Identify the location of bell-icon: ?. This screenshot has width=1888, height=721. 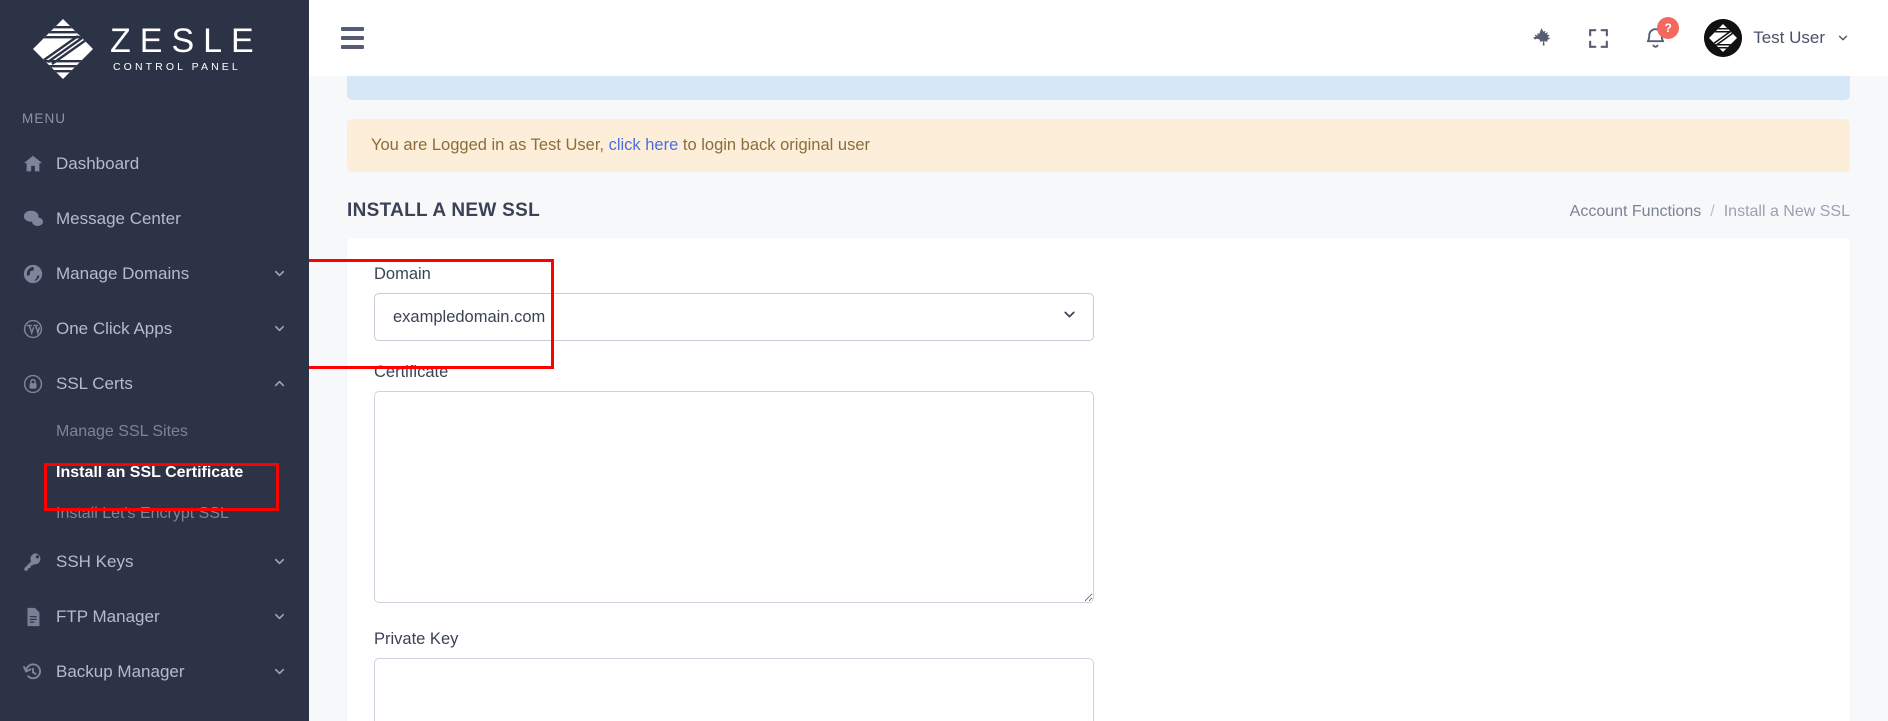
(1661, 33).